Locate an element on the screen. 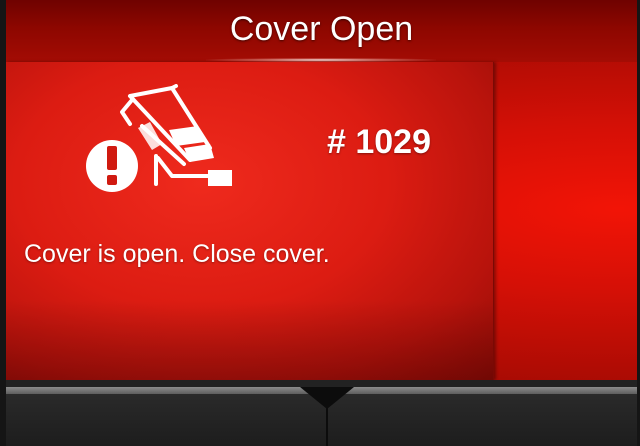 This screenshot has width=640, height=446. title-bar: Cover Open is located at coordinates (321, 31).